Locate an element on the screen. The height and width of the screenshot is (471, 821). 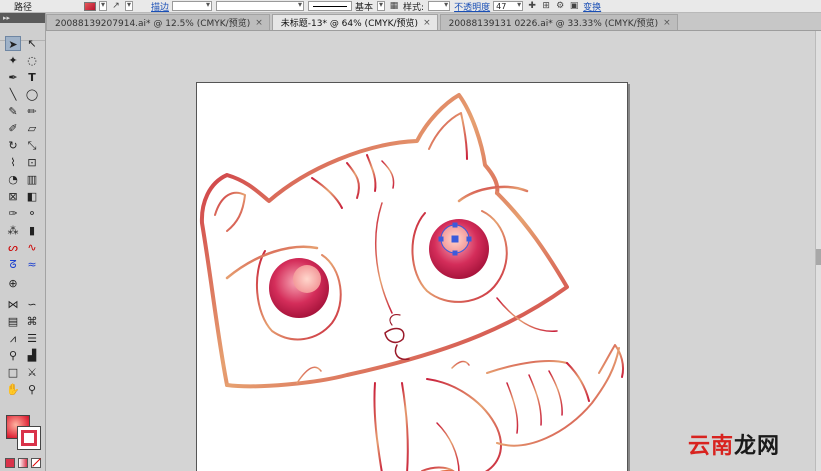
shape-builder-tool-icon: ◔ is located at coordinates (13, 179).